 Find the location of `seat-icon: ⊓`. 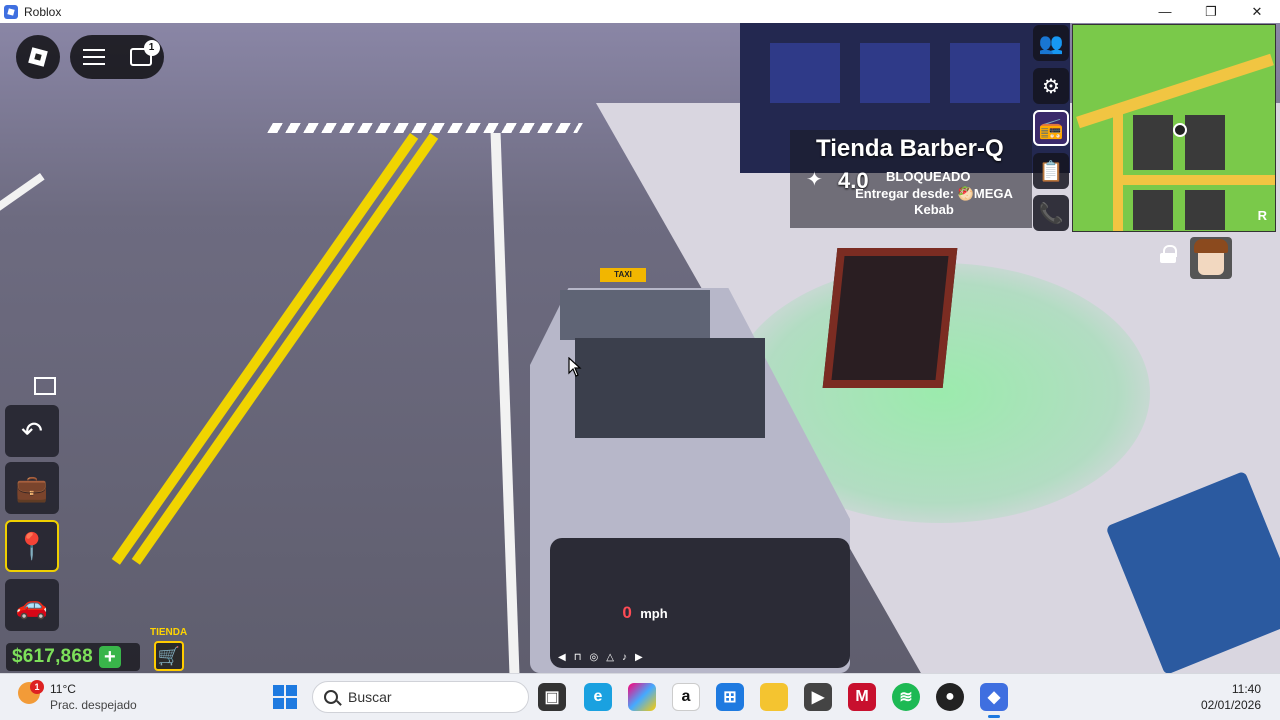

seat-icon: ⊓ is located at coordinates (578, 660).